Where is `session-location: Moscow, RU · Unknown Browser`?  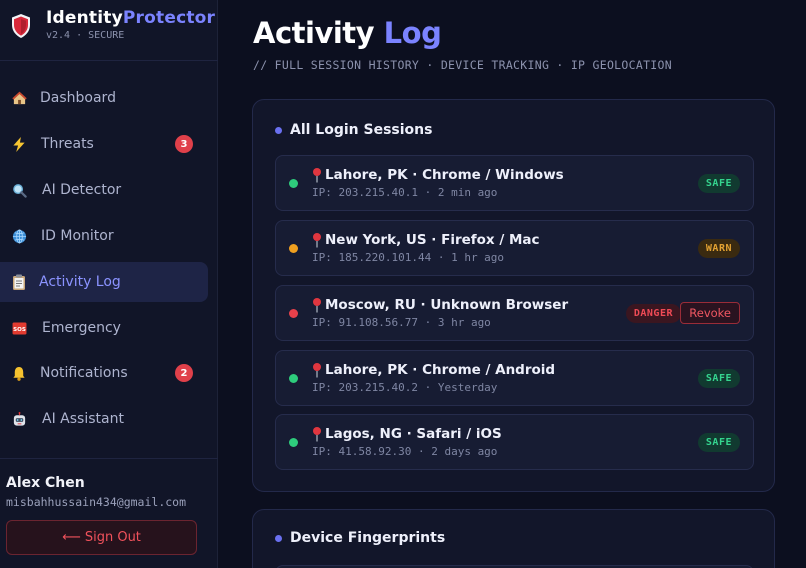
session-location: Moscow, RU · Unknown Browser is located at coordinates (447, 305).